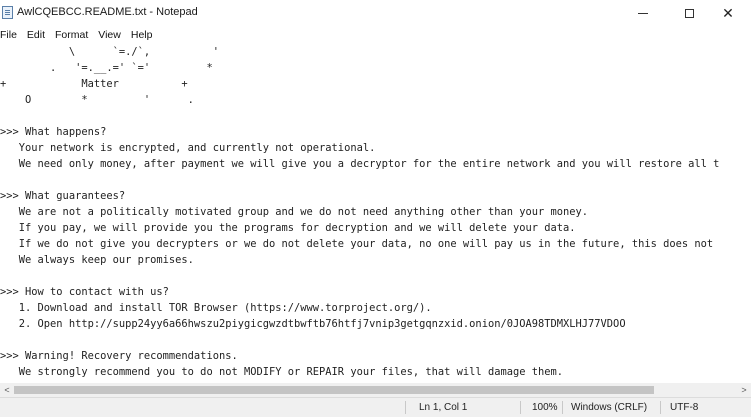  I want to click on minimize-icon, so click(643, 13).